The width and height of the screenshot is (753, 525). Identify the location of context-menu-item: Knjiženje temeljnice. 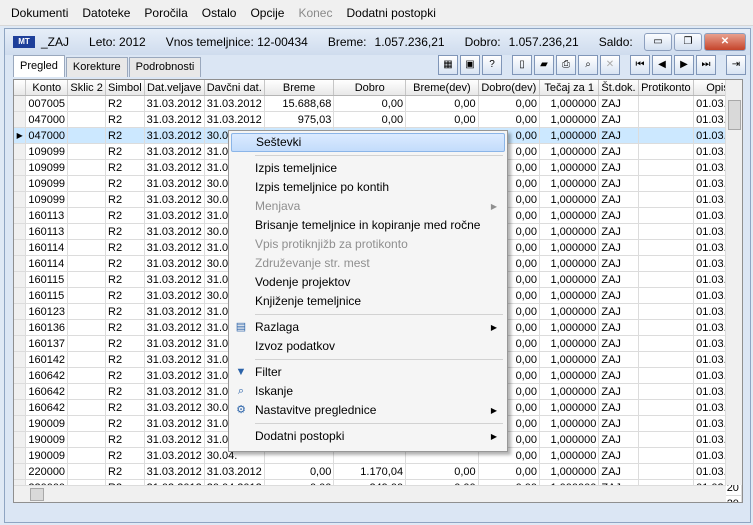
(368, 301).